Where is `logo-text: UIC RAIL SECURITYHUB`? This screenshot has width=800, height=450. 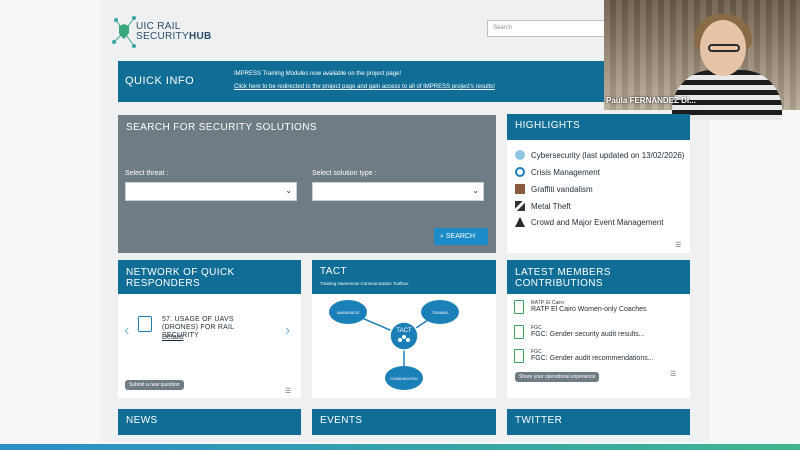 logo-text: UIC RAIL SECURITYHUB is located at coordinates (174, 32).